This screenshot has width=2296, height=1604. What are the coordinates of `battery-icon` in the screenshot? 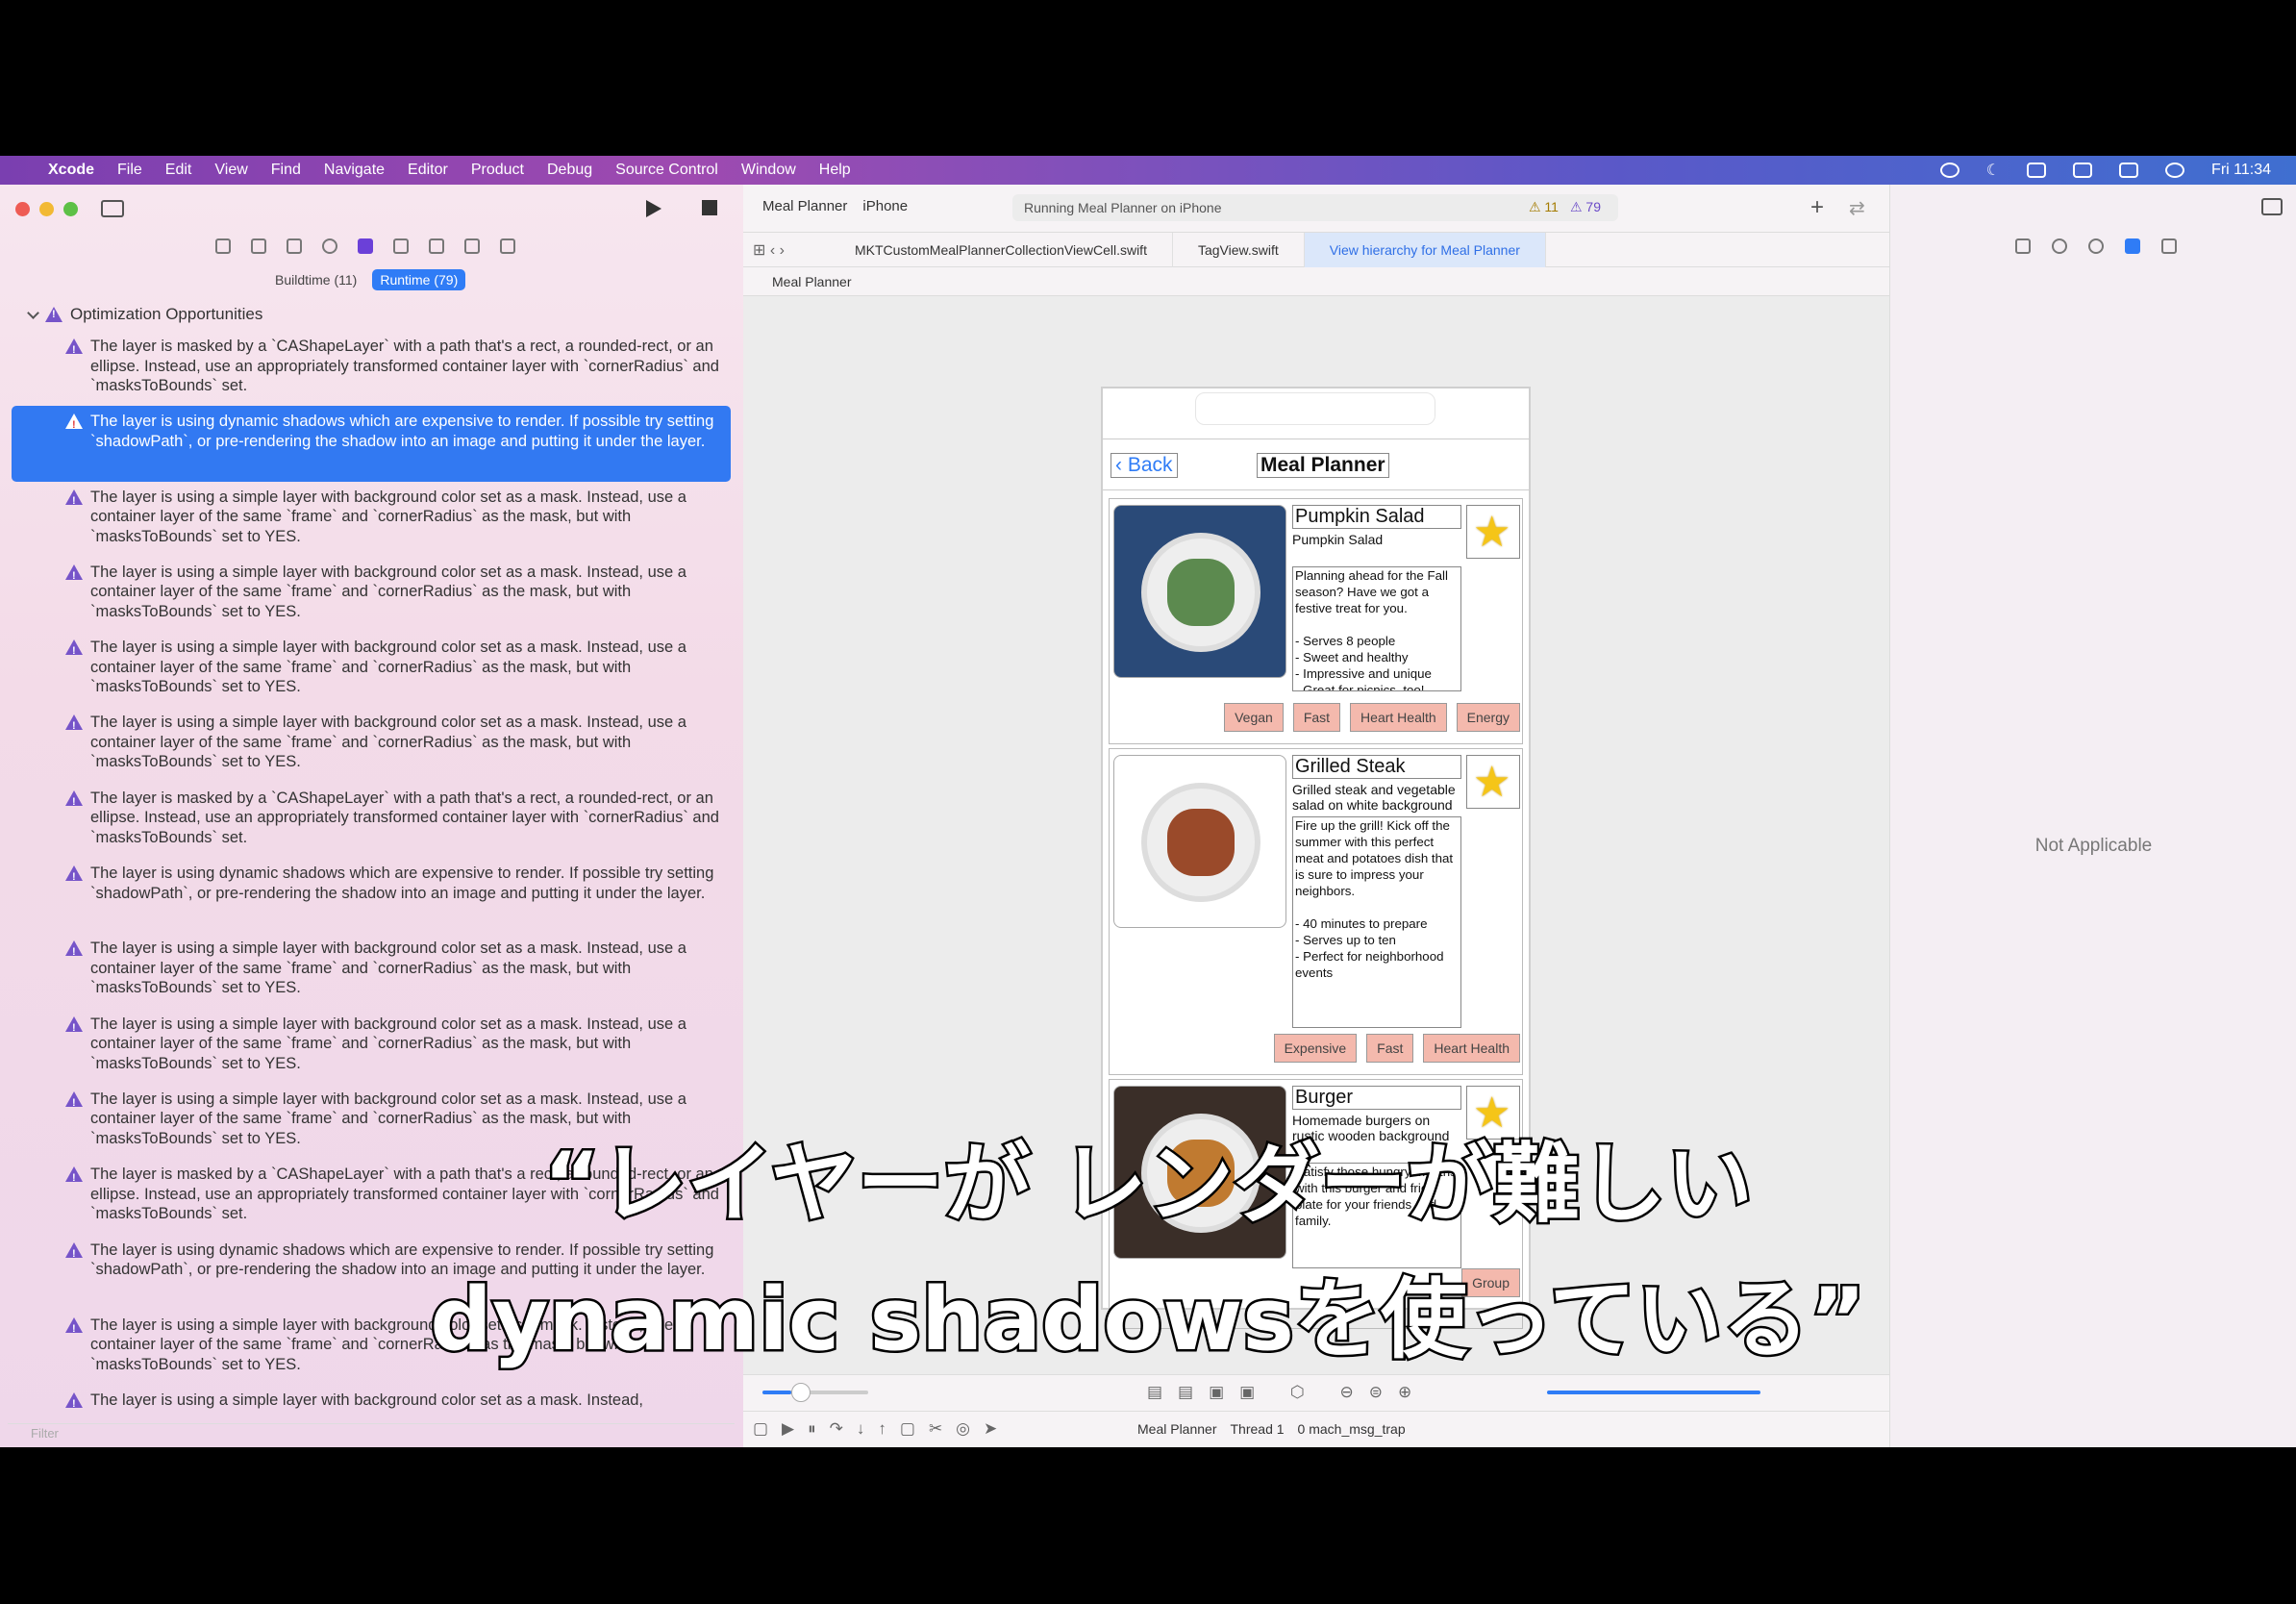 It's located at (2083, 170).